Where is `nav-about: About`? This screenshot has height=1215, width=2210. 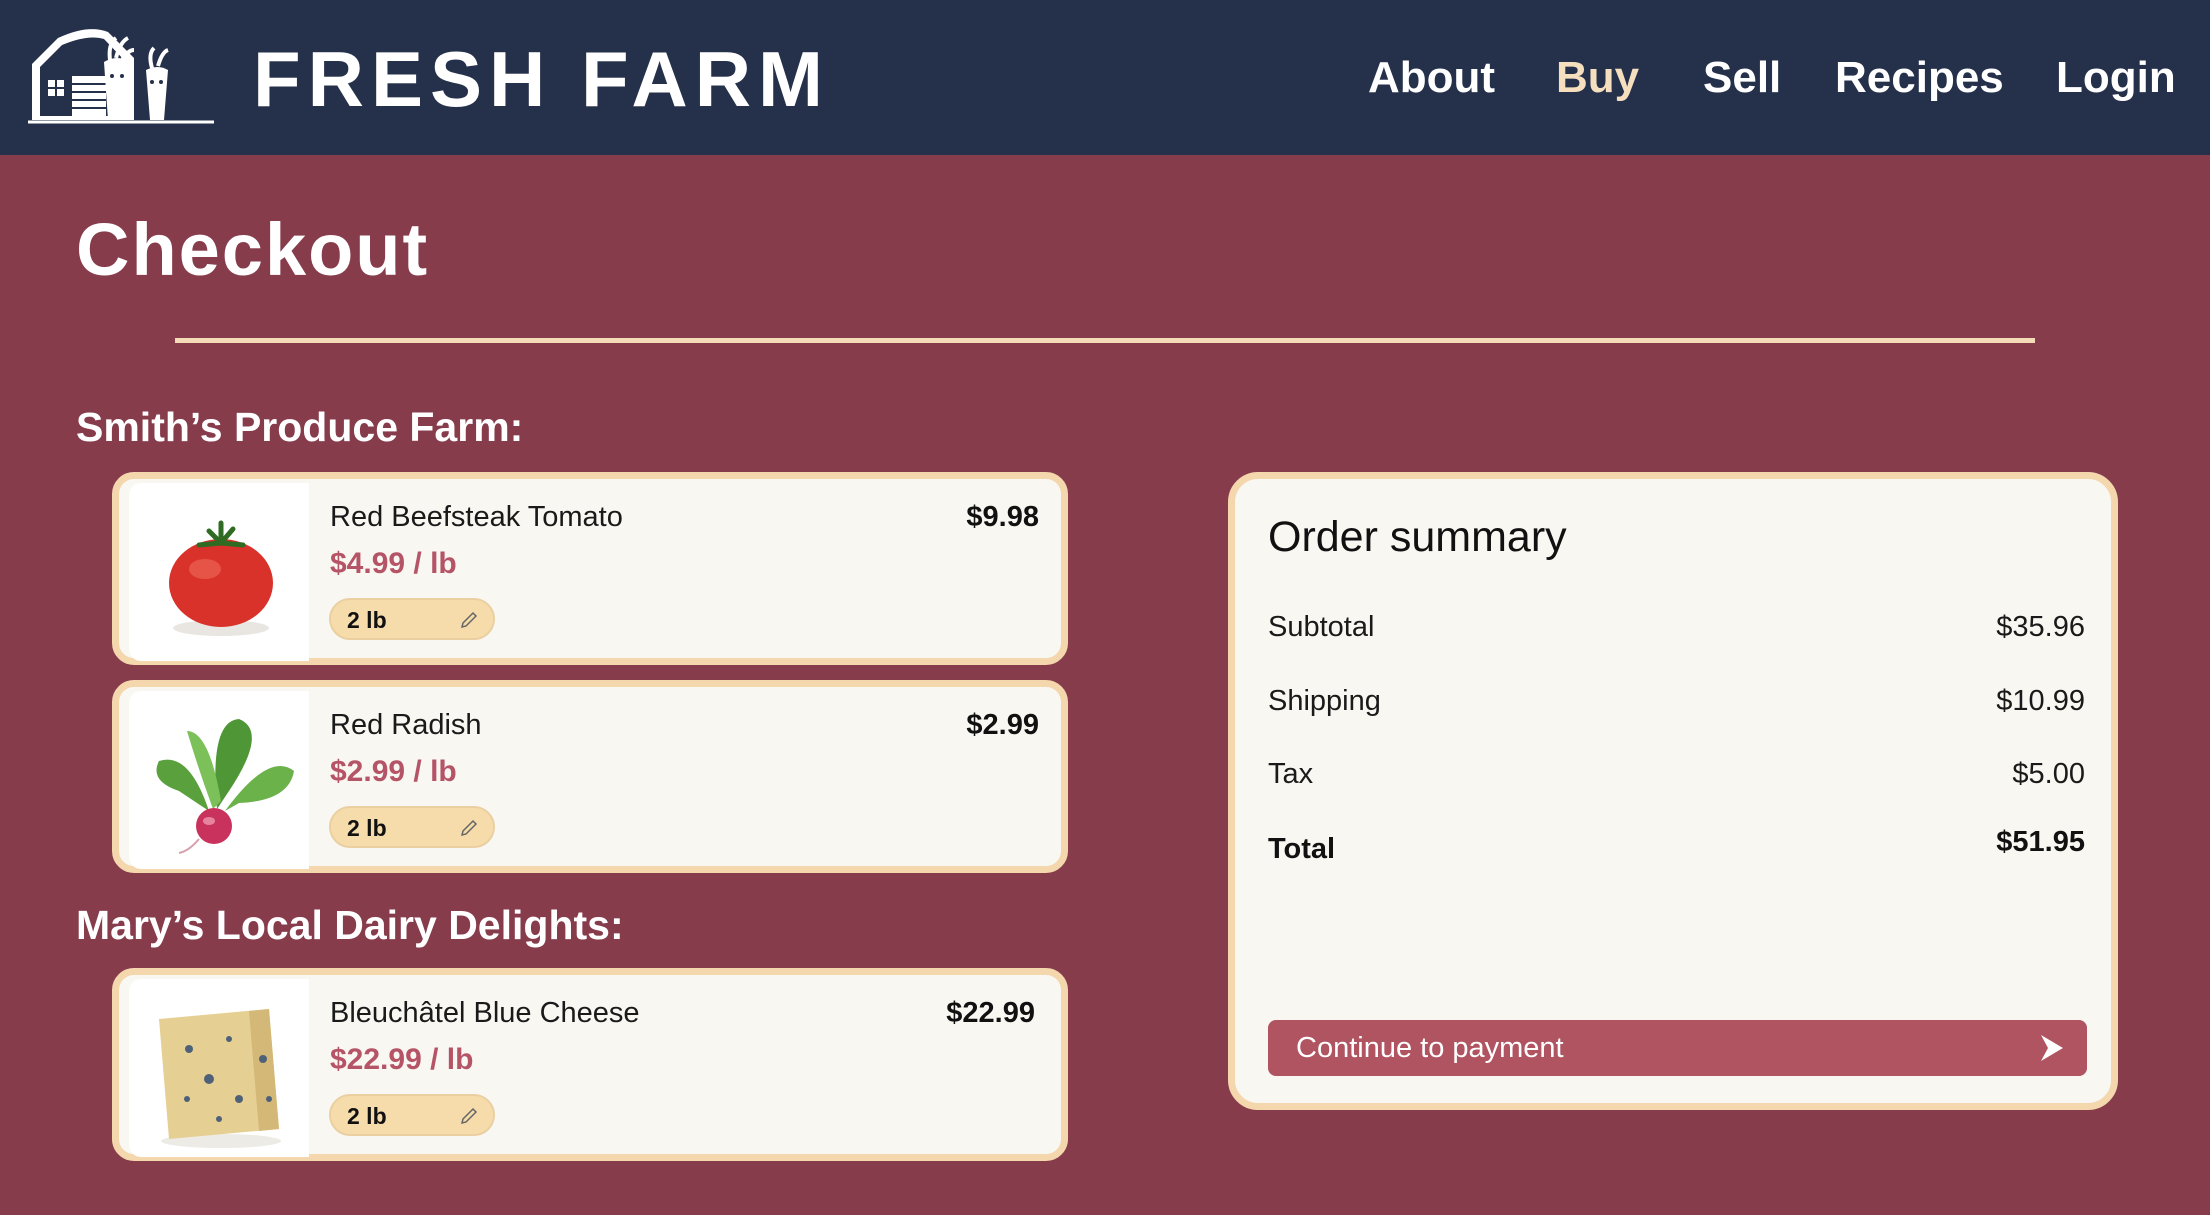
nav-about: About is located at coordinates (1431, 78).